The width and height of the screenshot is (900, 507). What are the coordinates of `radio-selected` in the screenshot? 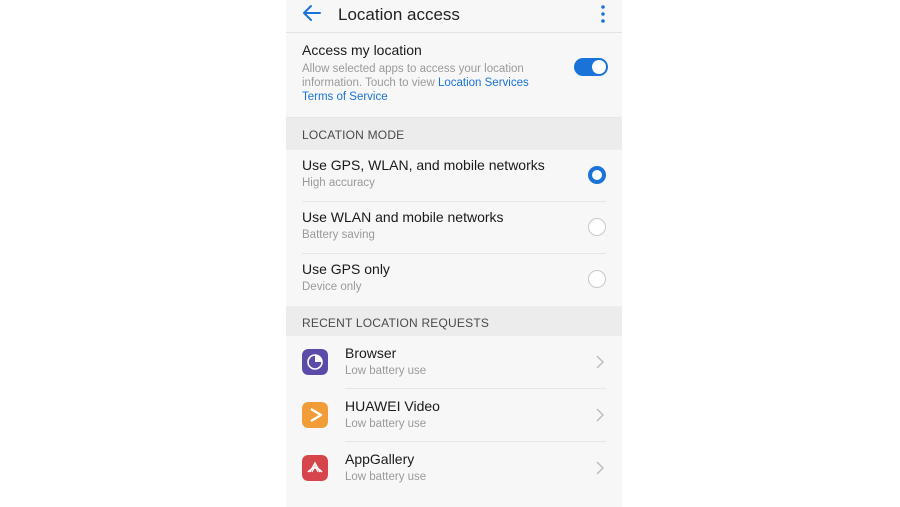 It's located at (597, 175).